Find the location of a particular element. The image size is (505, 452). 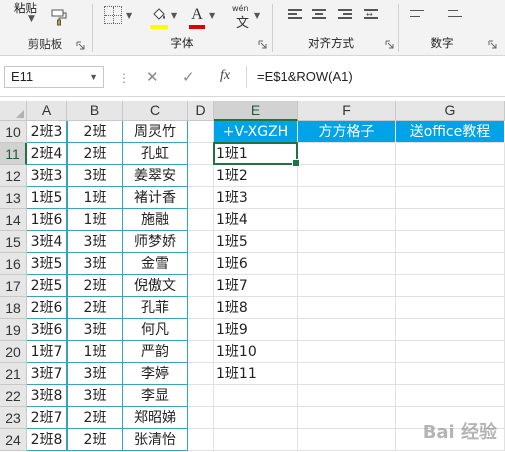

formula-bar-grip-icon: ⋮ is located at coordinates (124, 78).